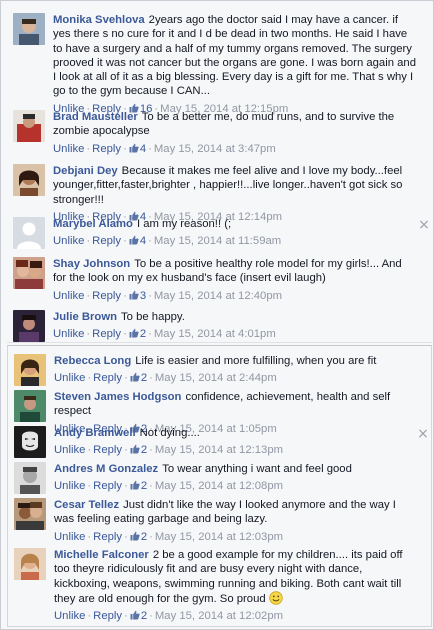  Describe the element at coordinates (218, 296) in the screenshot. I see `timestamp: May 15, 2014 at 12:40pm` at that location.